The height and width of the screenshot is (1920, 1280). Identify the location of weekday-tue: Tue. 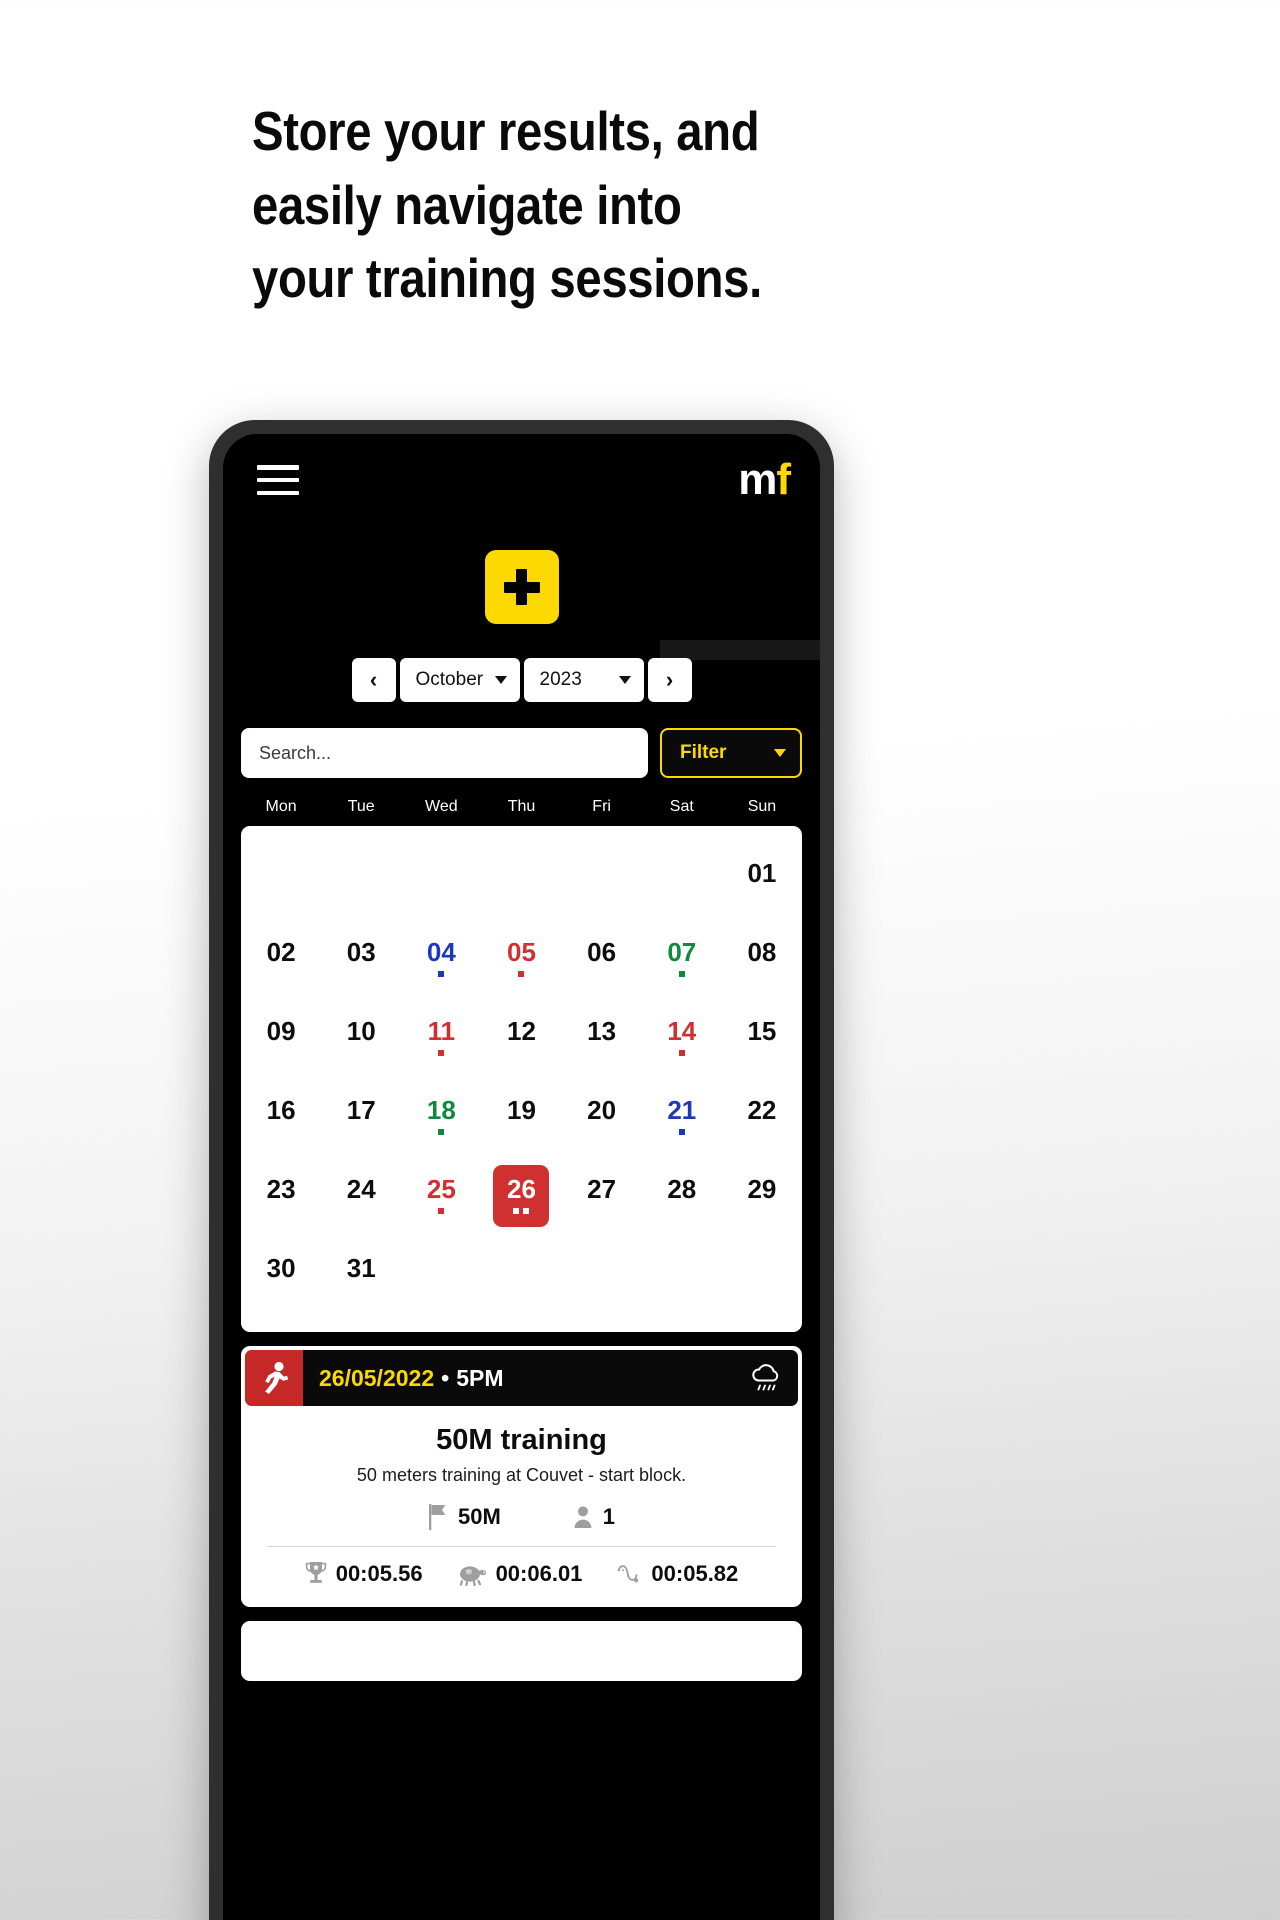
(361, 806).